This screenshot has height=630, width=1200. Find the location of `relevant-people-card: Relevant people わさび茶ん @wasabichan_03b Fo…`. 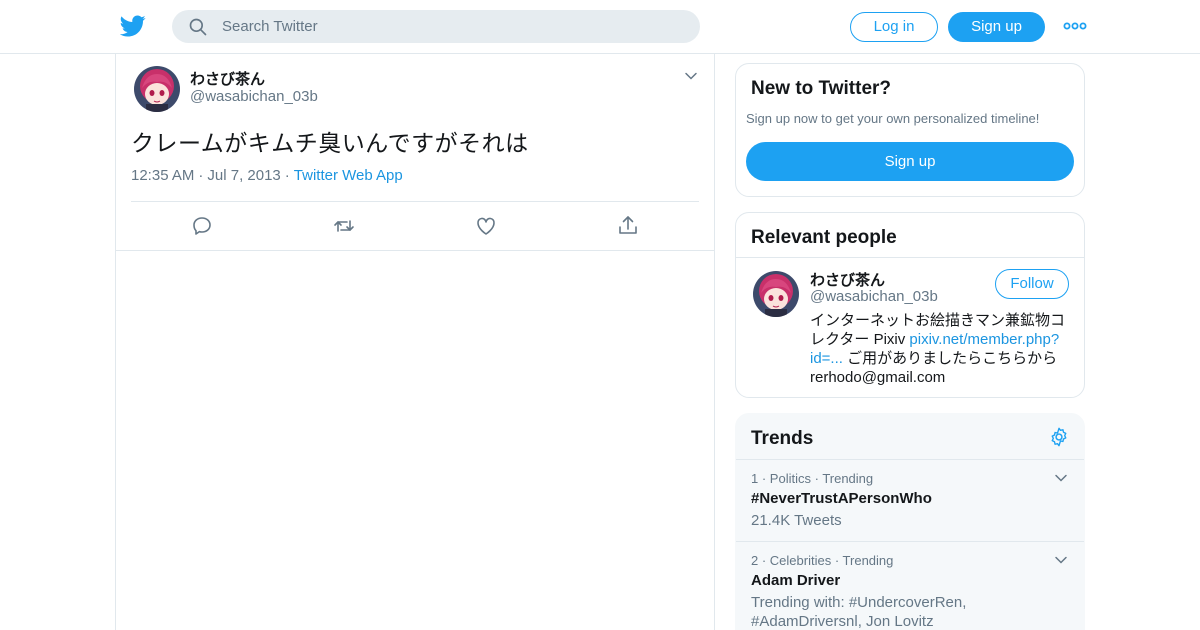

relevant-people-card: Relevant people わさび茶ん @wasabichan_03b Fo… is located at coordinates (910, 305).